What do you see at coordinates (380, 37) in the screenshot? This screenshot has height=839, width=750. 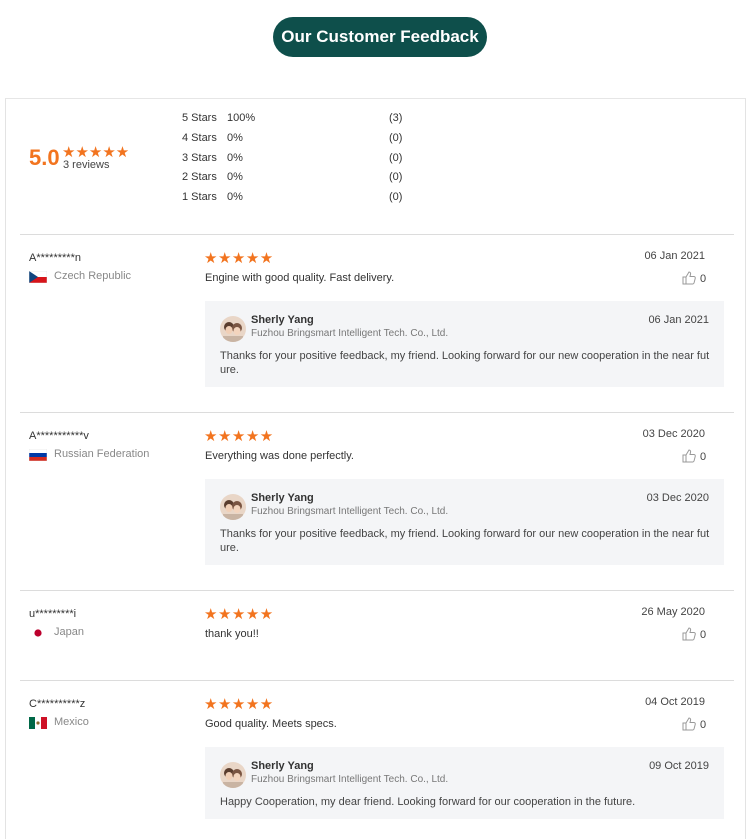 I see `page-title: Our Customer Feedback` at bounding box center [380, 37].